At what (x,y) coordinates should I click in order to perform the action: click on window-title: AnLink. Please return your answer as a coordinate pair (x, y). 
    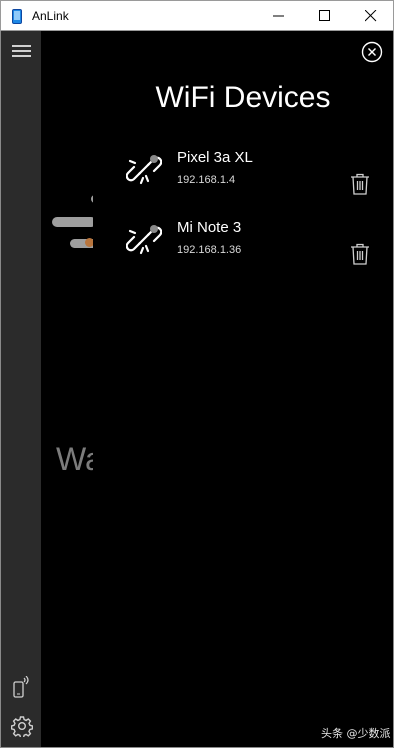
    Looking at the image, I should click on (50, 16).